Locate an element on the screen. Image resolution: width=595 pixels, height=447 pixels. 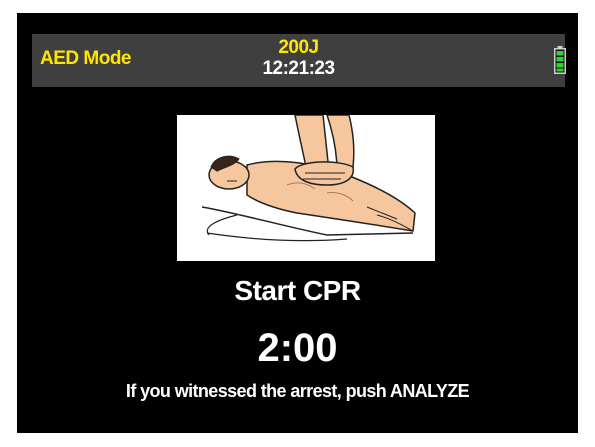
cpr-illustration is located at coordinates (306, 187).